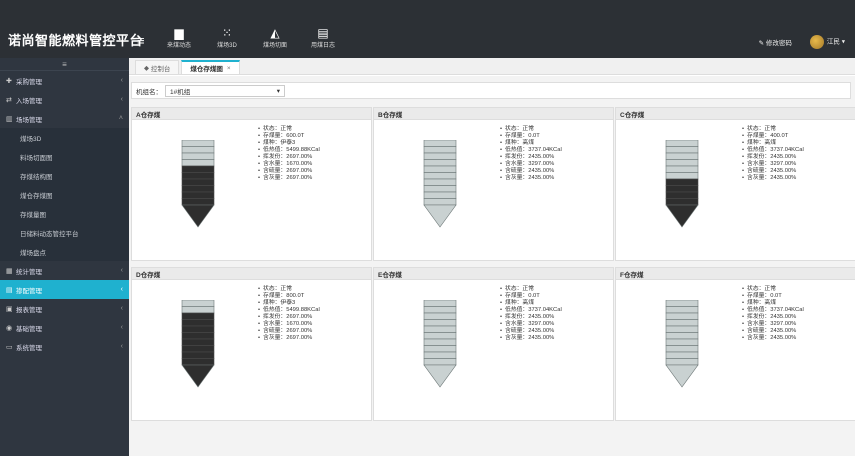  What do you see at coordinates (64, 213) in the screenshot?
I see `sidebar-subitem: 存煤量图` at bounding box center [64, 213].